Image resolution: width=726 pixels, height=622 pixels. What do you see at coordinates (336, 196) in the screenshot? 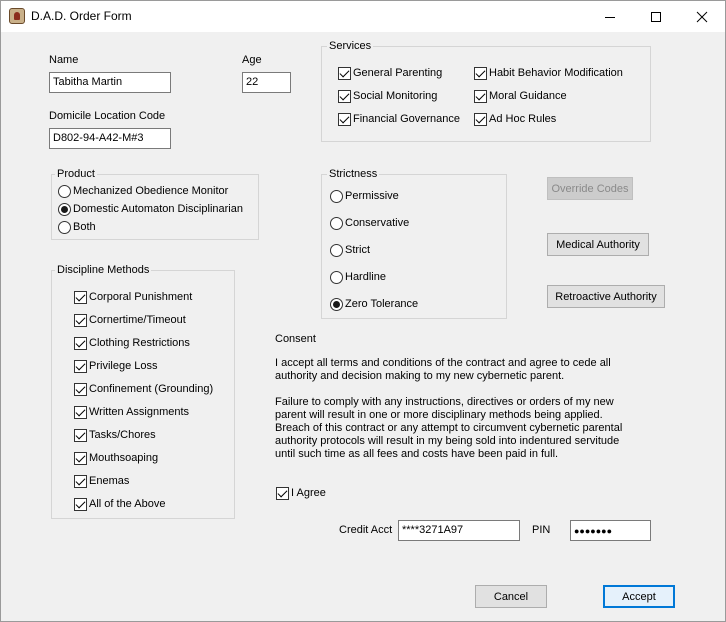
I see `strictness-radio-permissive` at bounding box center [336, 196].